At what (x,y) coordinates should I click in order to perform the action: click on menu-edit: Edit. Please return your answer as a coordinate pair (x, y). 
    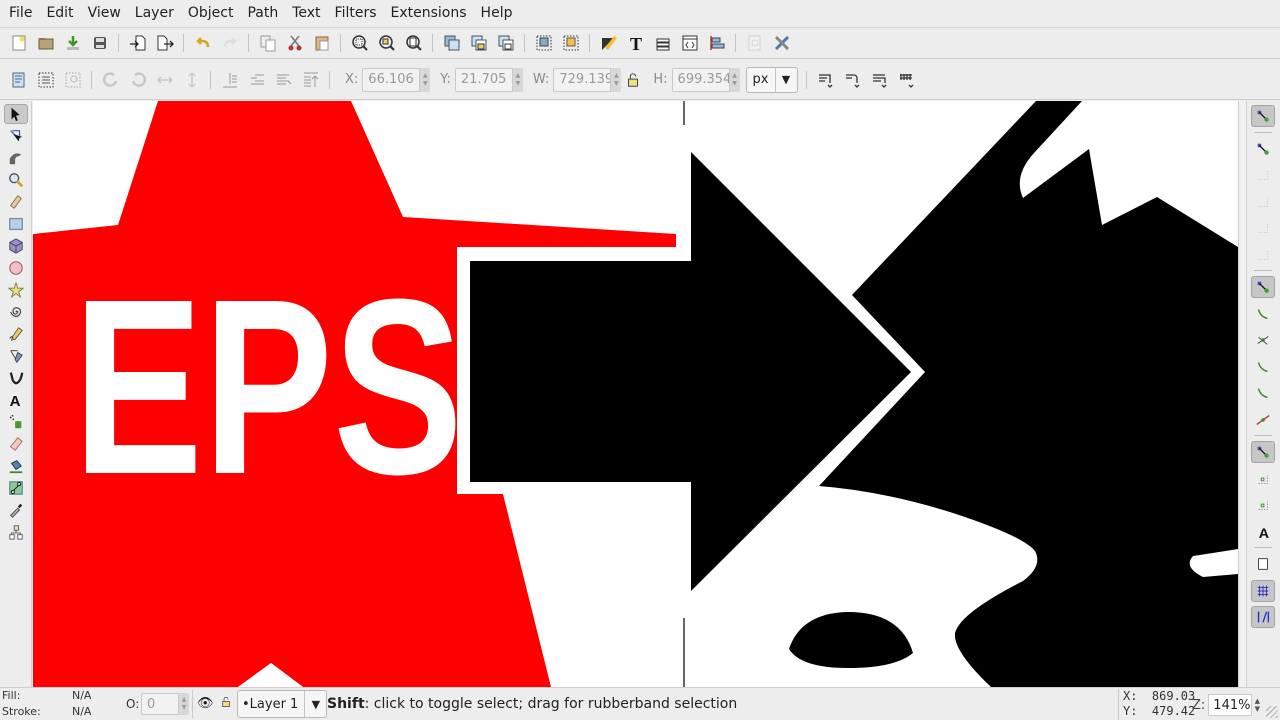
    Looking at the image, I should click on (59, 13).